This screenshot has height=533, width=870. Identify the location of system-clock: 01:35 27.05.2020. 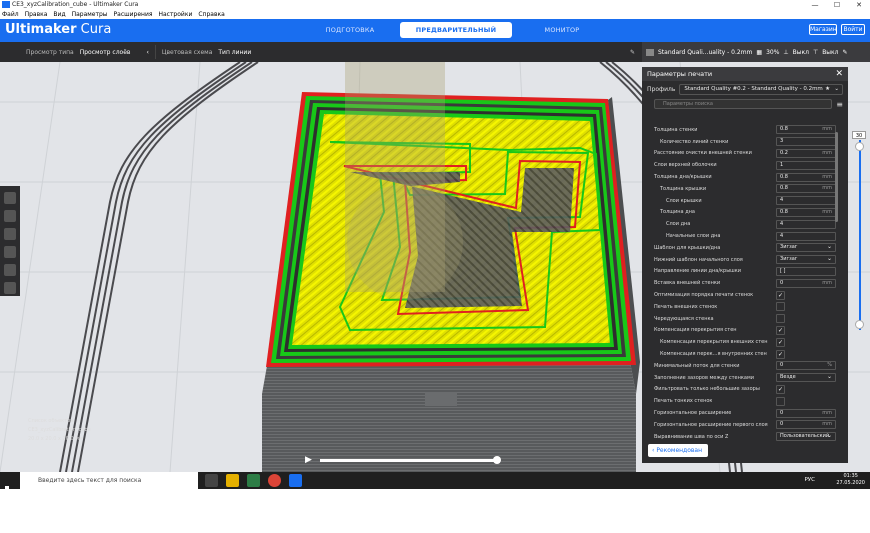
(850, 479).